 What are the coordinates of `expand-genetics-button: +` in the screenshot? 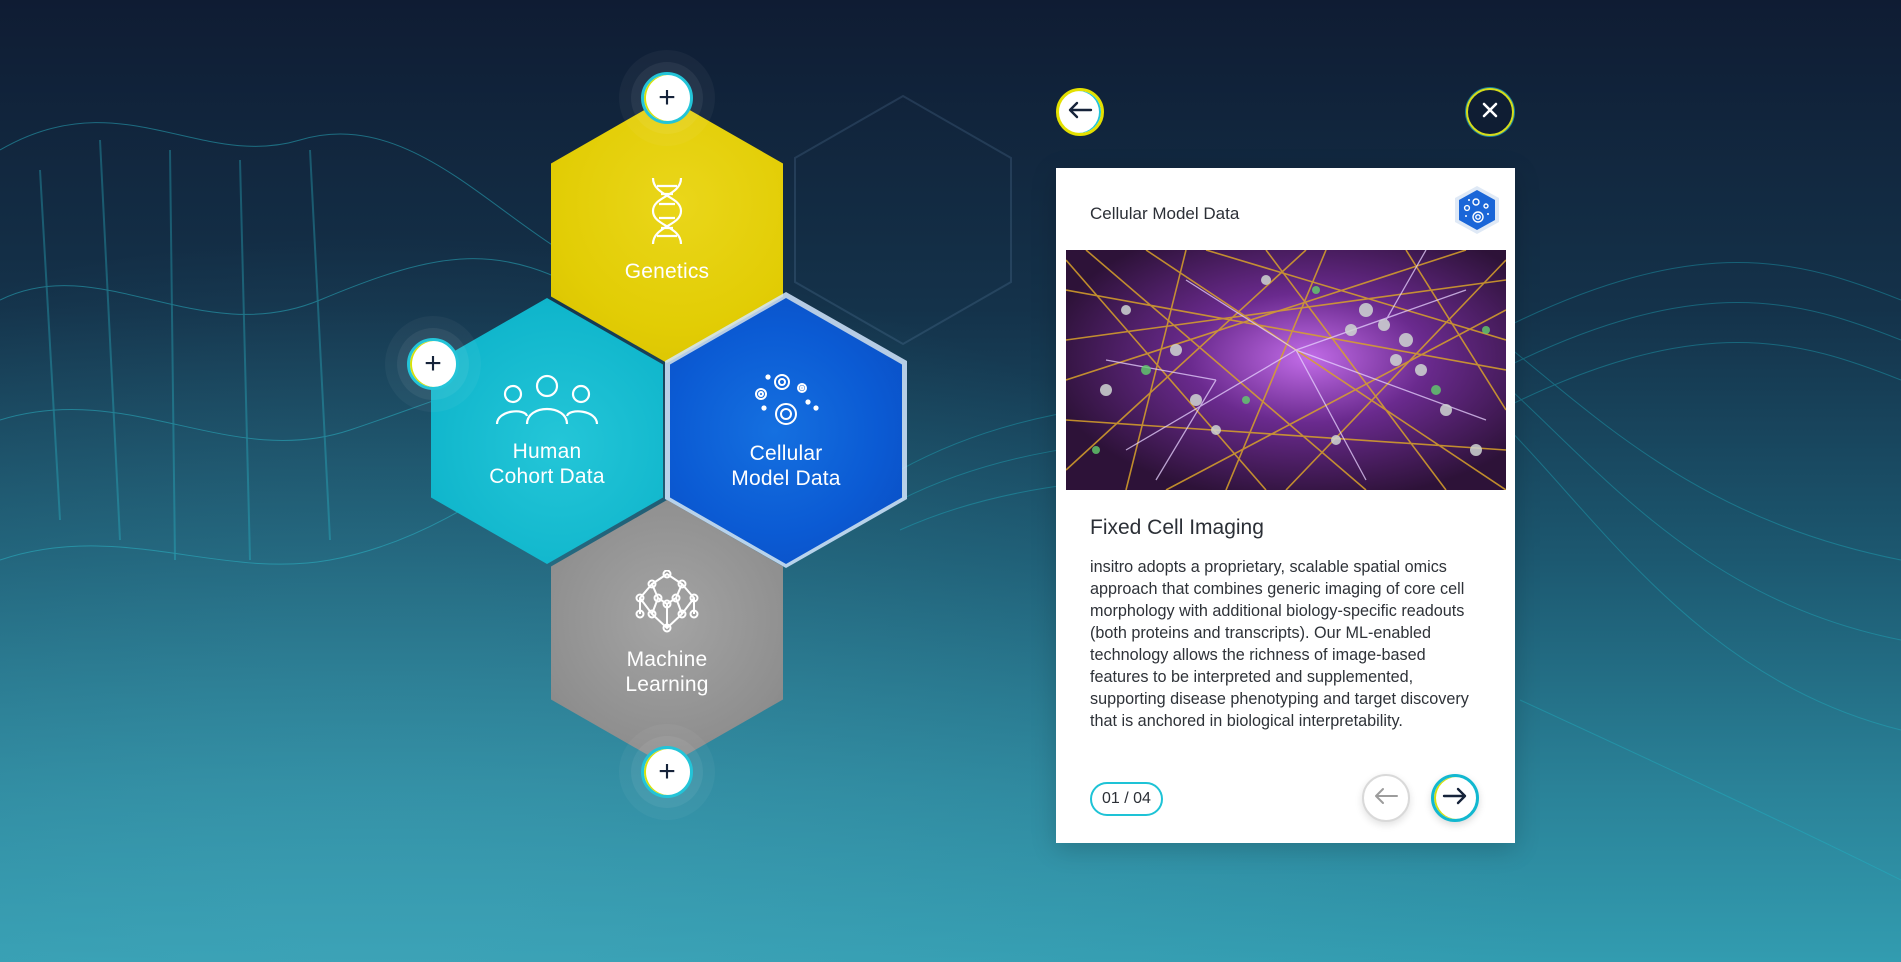 It's located at (667, 98).